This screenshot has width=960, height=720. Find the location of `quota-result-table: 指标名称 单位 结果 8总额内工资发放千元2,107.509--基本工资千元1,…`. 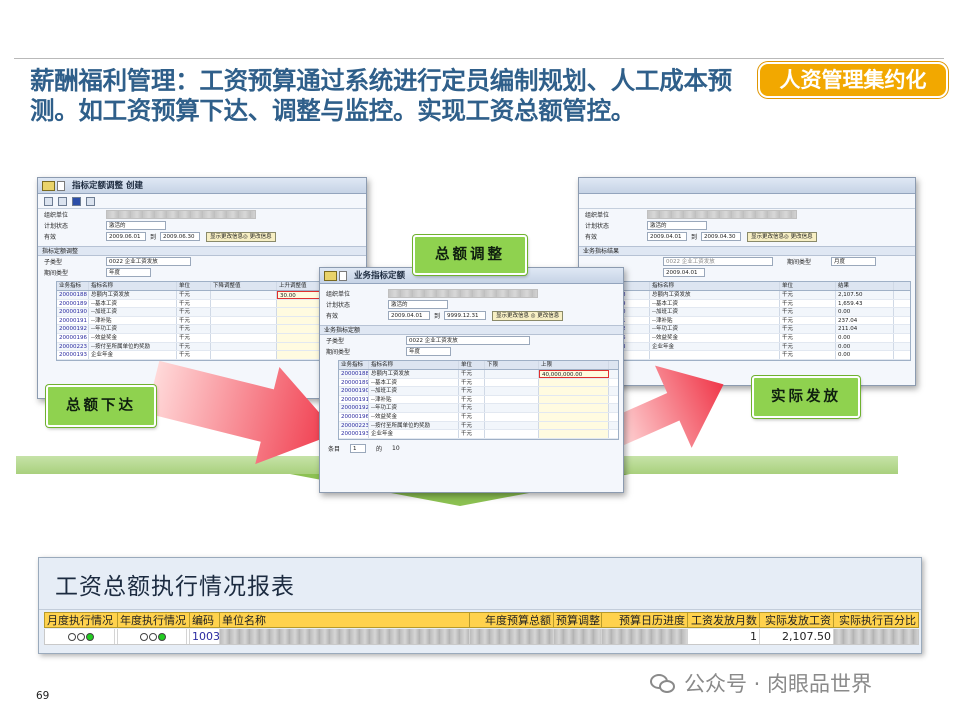

quota-result-table: 指标名称 单位 结果 8总额内工资发放千元2,107.509--基本工资千元1,… is located at coordinates (765, 321).